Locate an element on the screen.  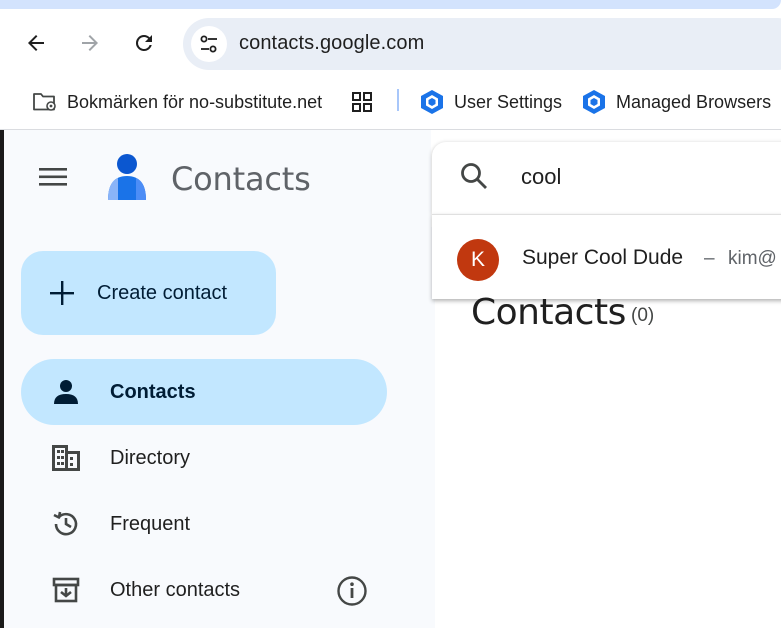
person-icon is located at coordinates (66, 392).